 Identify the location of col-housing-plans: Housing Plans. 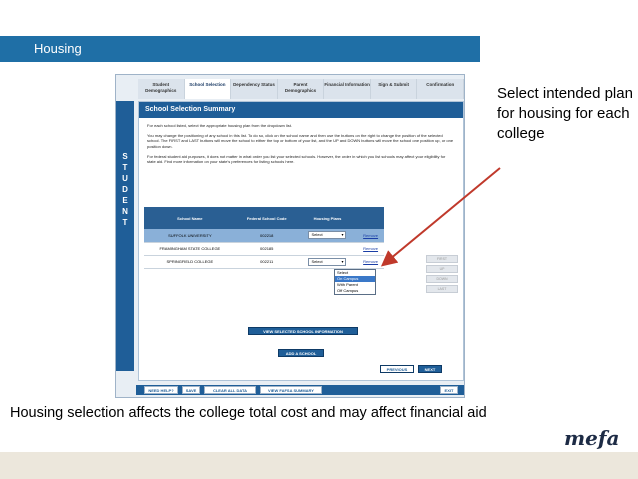
(327, 218).